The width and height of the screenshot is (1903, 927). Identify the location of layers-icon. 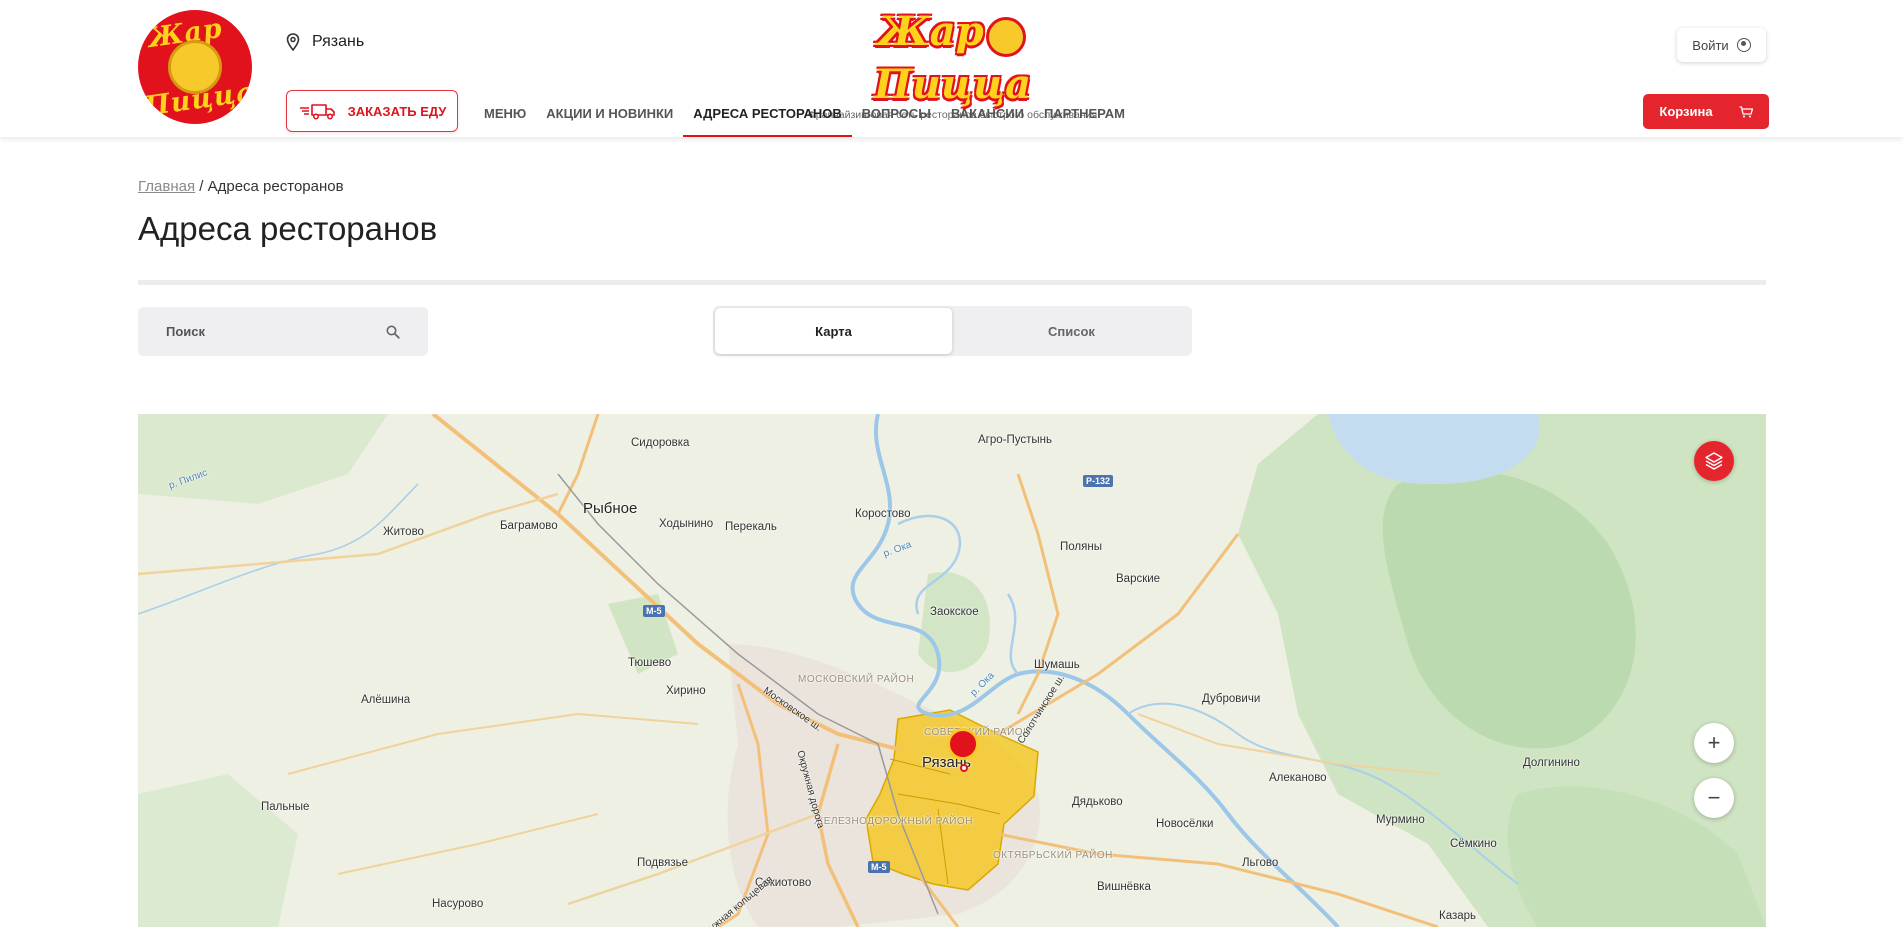
(1714, 461).